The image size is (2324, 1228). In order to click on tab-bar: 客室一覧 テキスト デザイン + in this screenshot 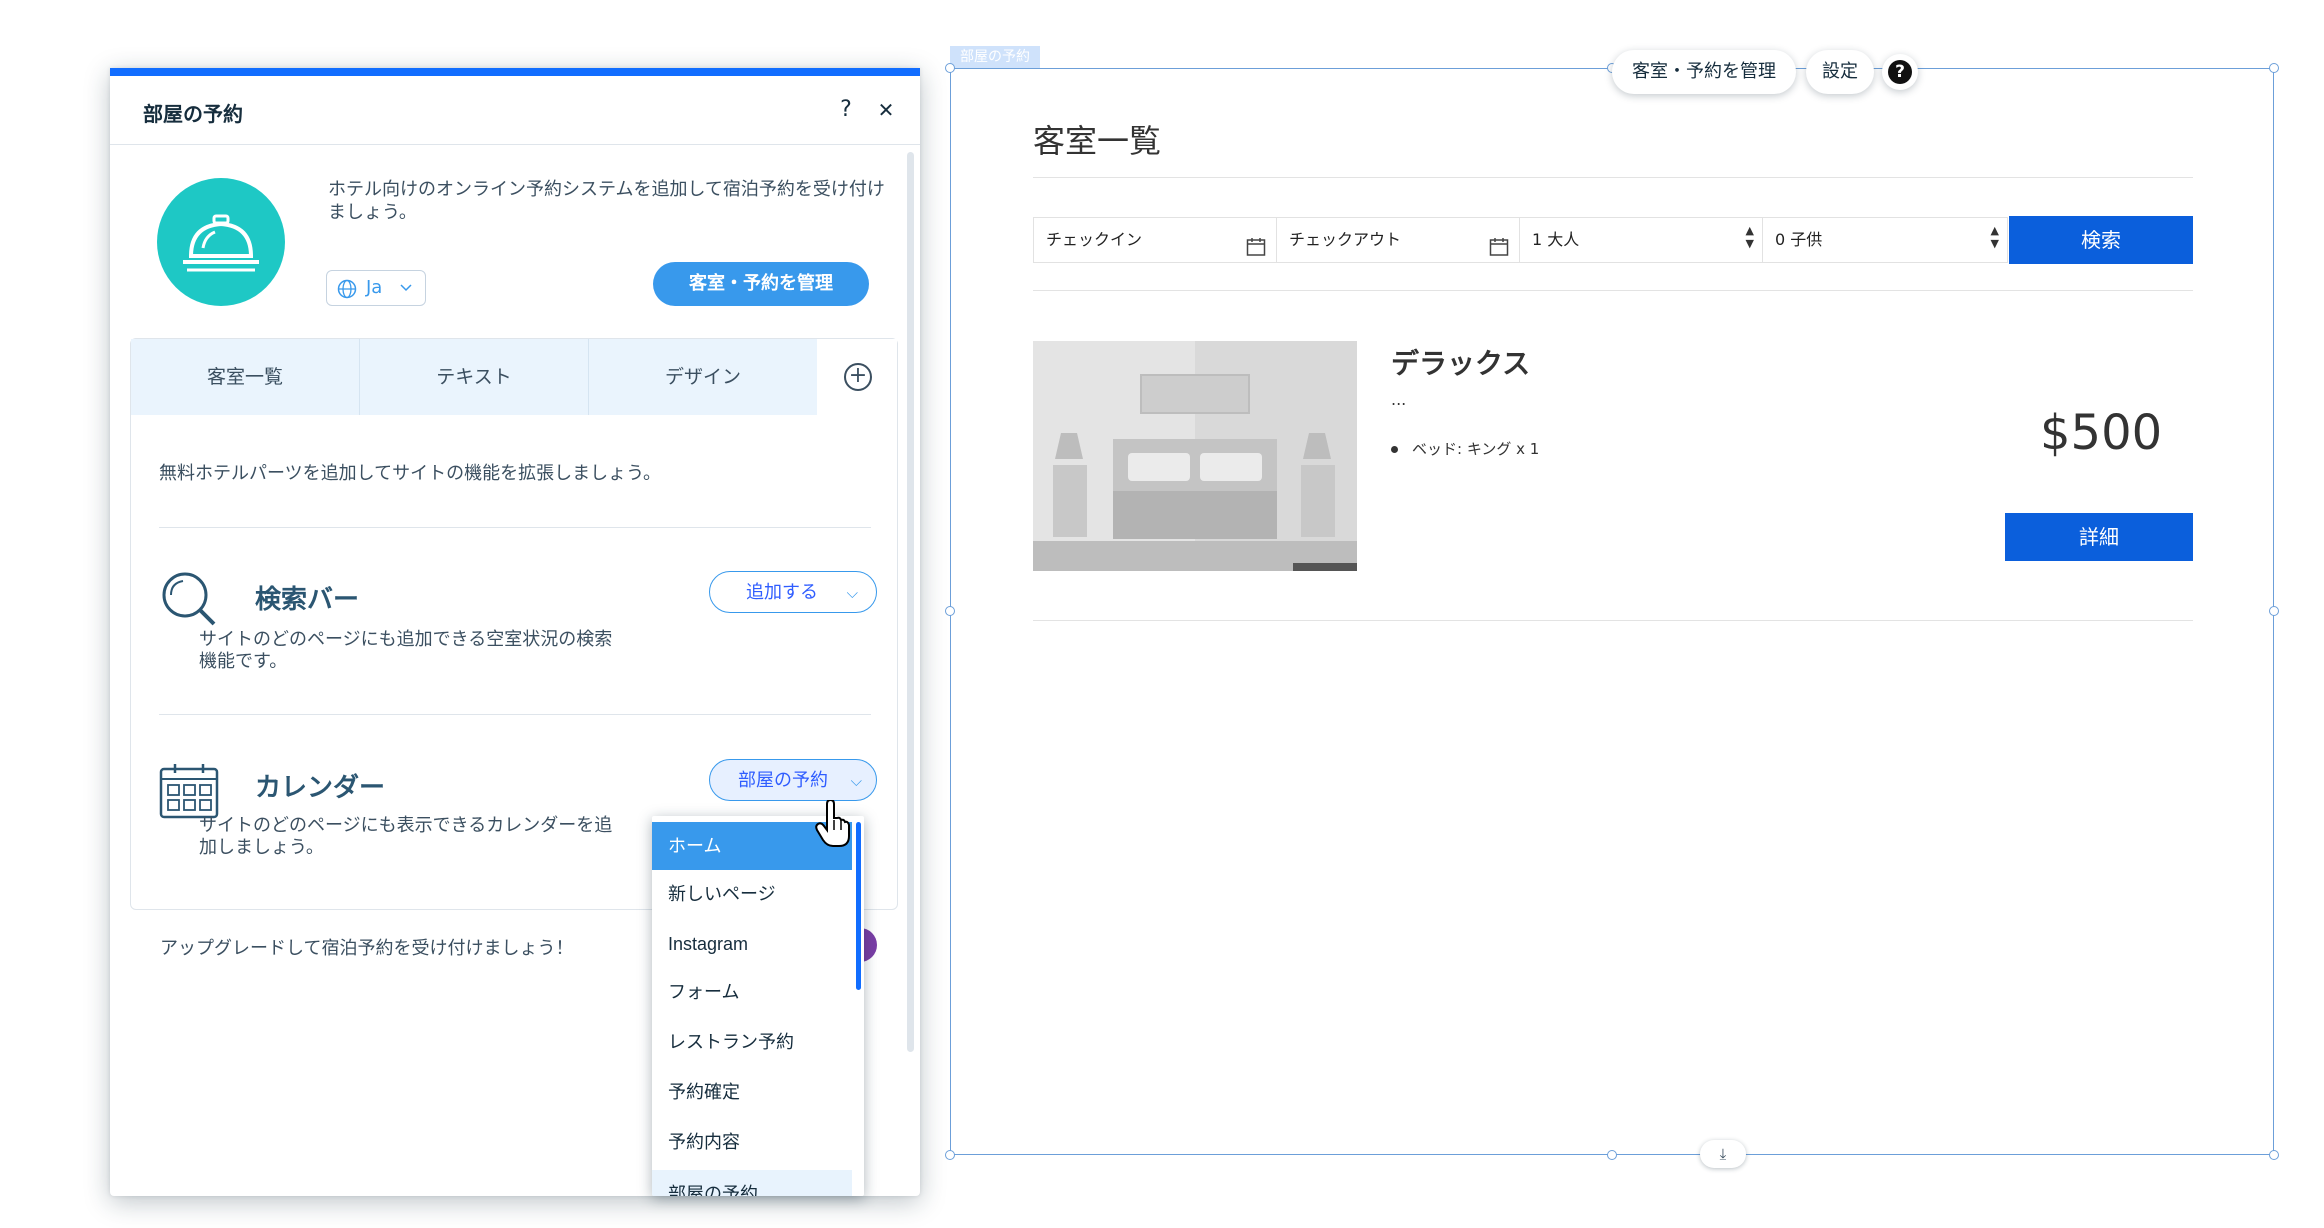, I will do `click(514, 377)`.